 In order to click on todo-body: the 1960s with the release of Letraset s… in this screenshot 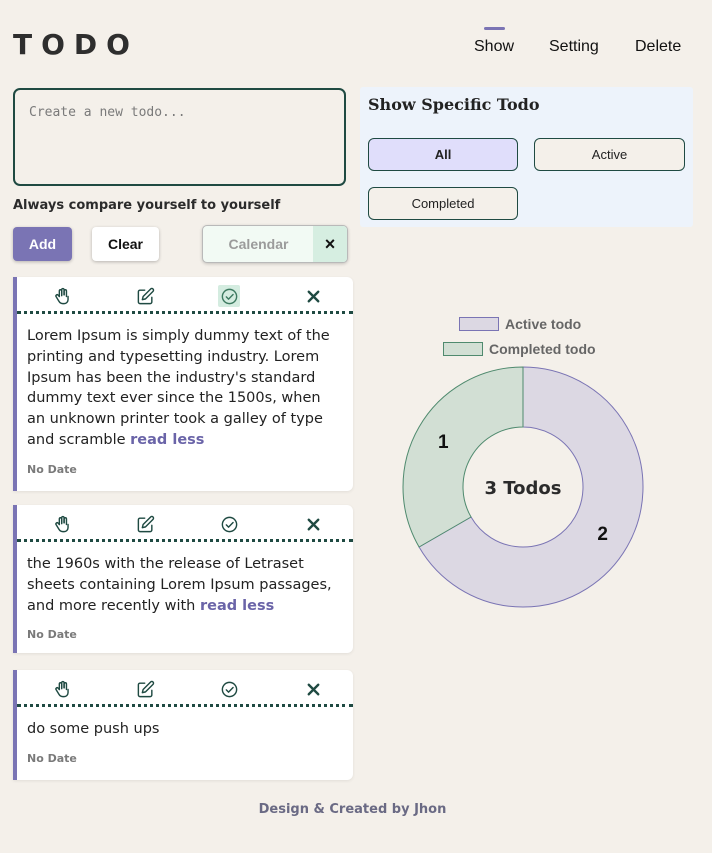, I will do `click(179, 585)`.